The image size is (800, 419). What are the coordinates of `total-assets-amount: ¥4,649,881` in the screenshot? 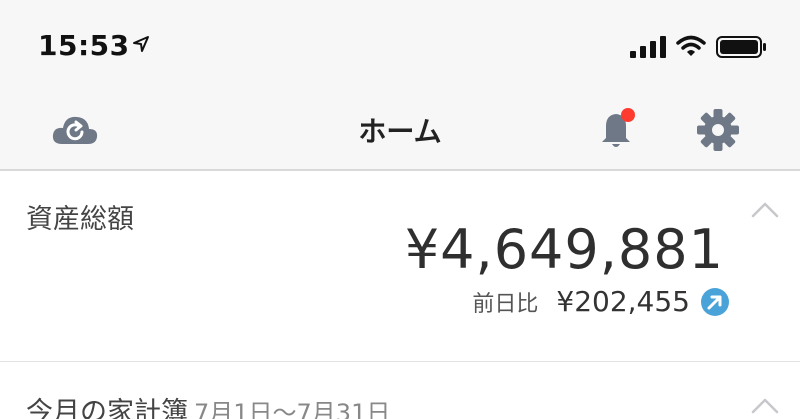 It's located at (564, 249).